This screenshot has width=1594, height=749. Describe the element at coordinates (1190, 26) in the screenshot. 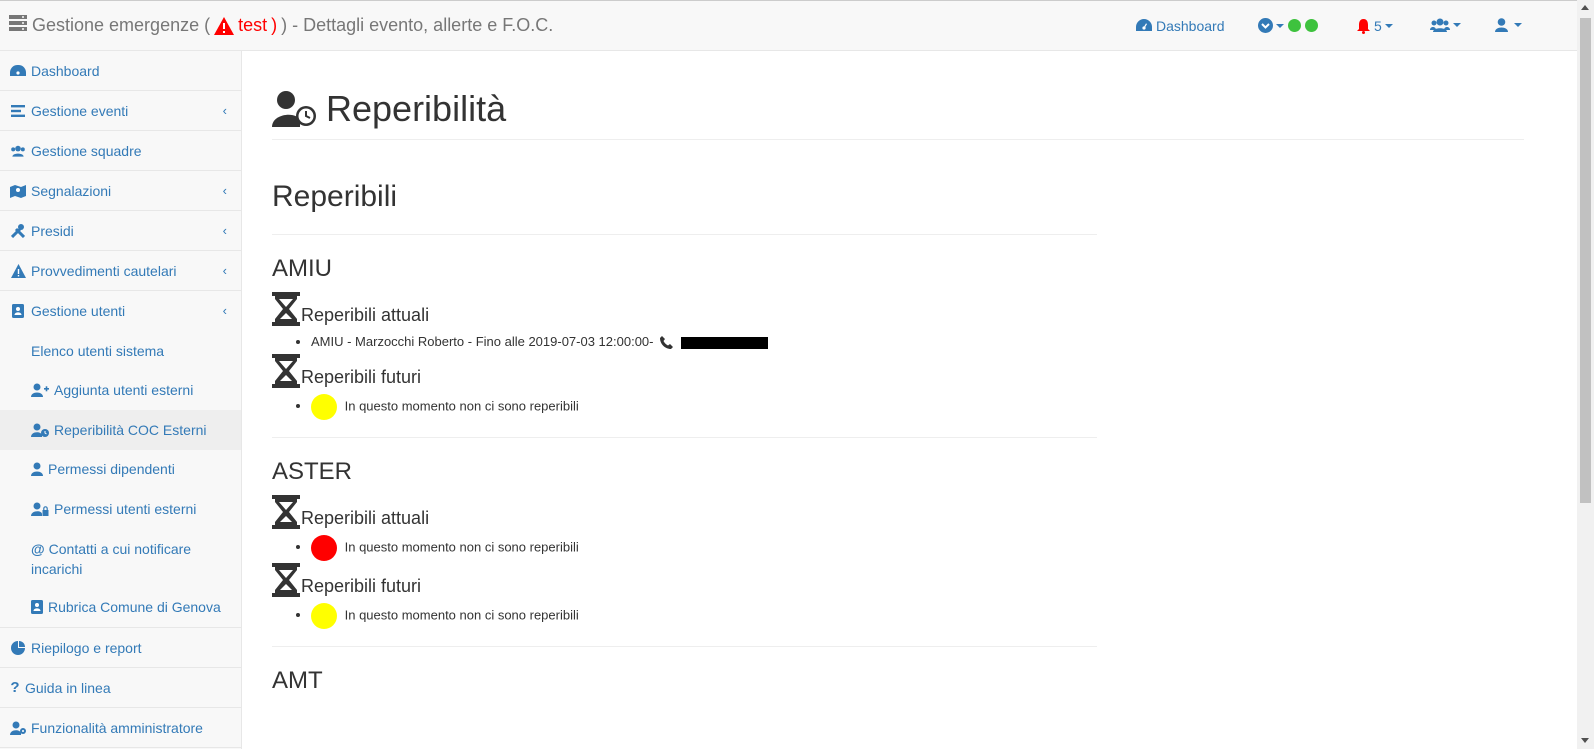

I see `nav-dashboard-label: Dashboard` at that location.